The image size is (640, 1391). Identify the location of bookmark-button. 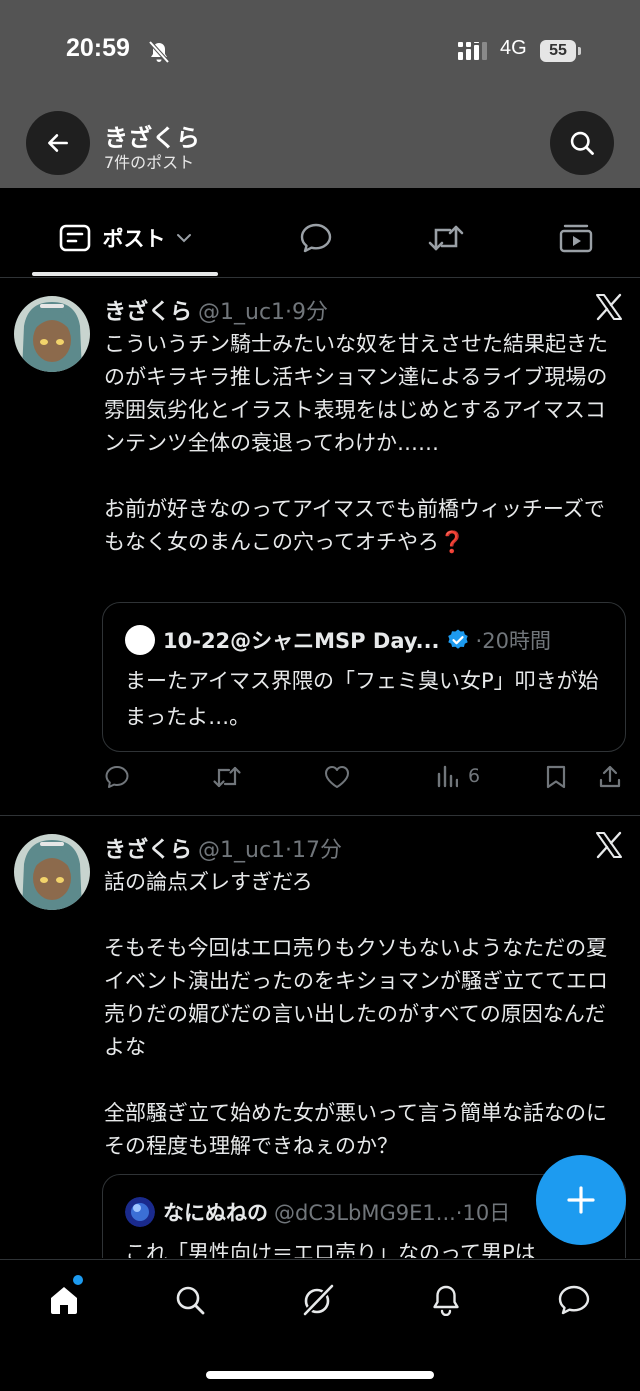
(556, 777).